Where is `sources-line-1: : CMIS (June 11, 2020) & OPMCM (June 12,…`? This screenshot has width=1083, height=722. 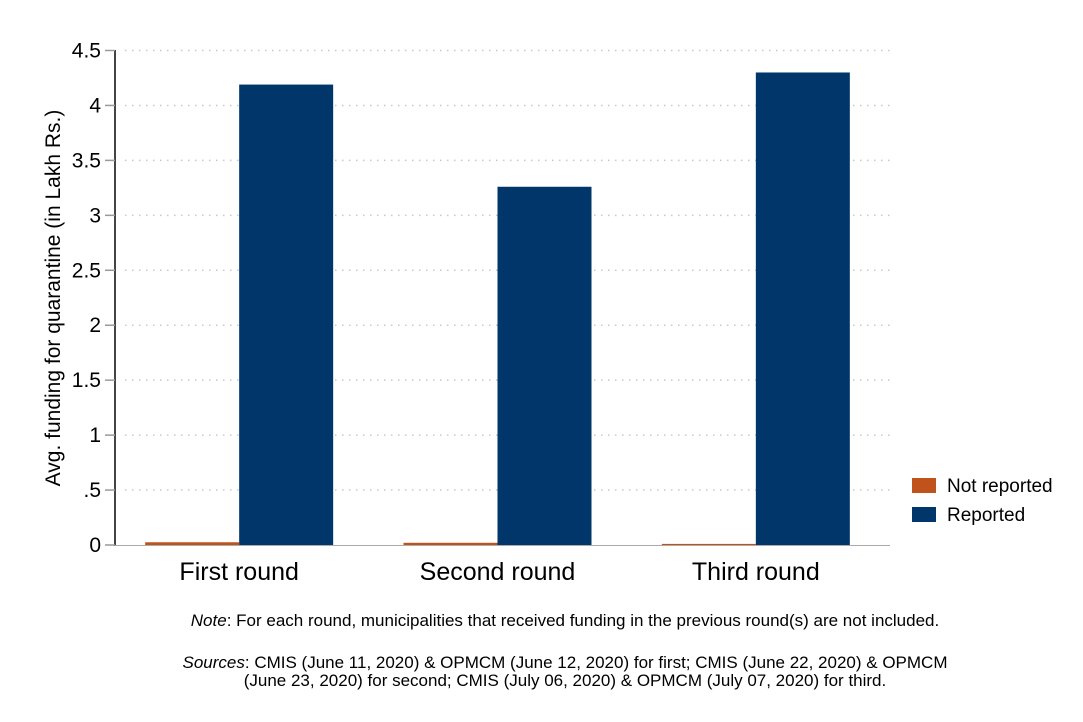
sources-line-1: : CMIS (June 11, 2020) & OPMCM (June 12,… is located at coordinates (596, 662).